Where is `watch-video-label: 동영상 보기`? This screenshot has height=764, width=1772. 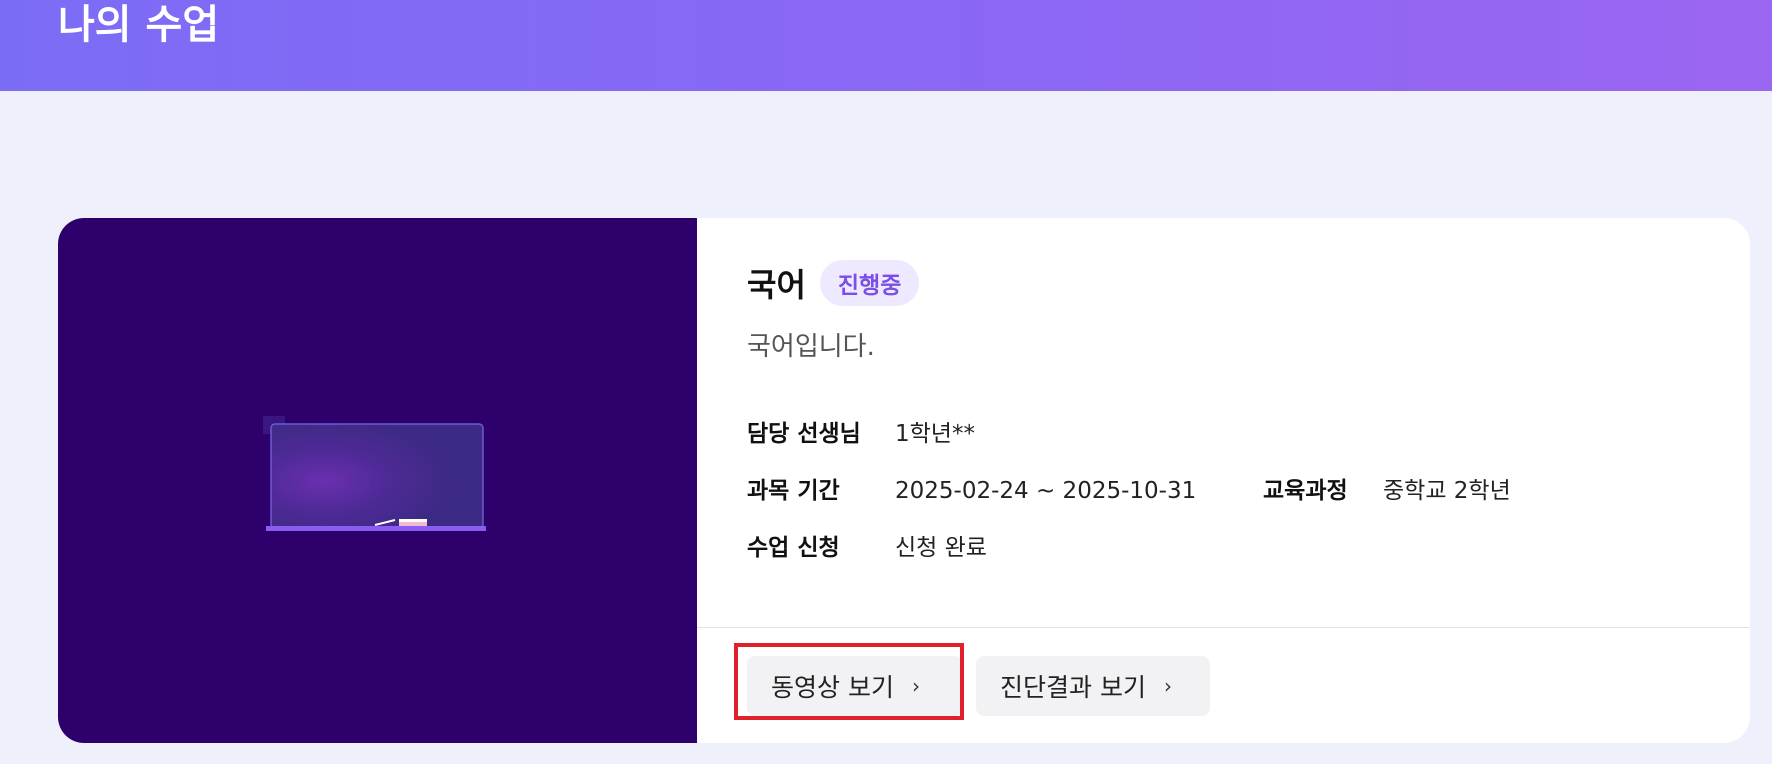
watch-video-label: 동영상 보기 is located at coordinates (832, 687).